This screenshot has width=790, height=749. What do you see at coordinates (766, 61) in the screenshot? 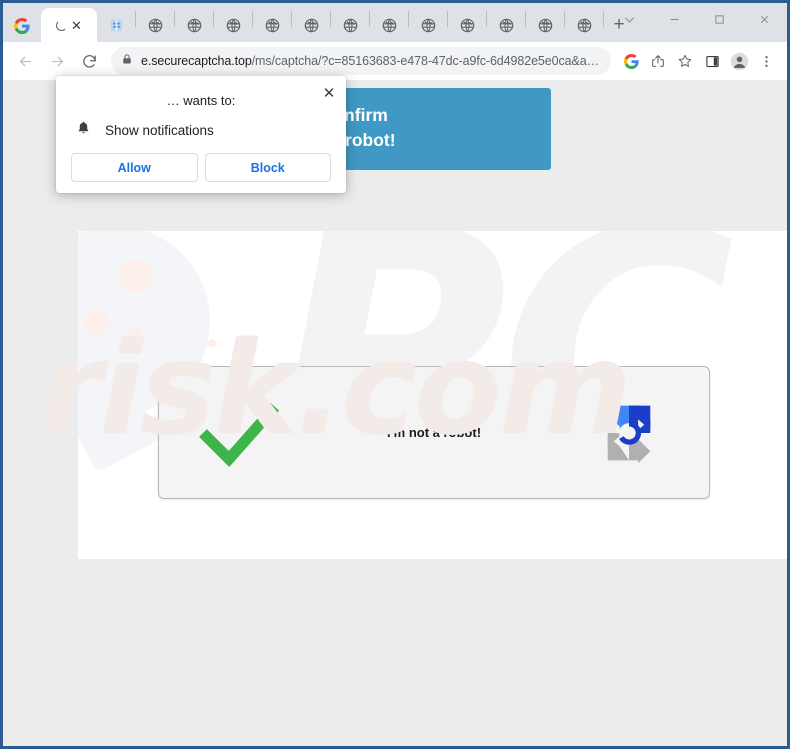
I see `more-menu-icon` at bounding box center [766, 61].